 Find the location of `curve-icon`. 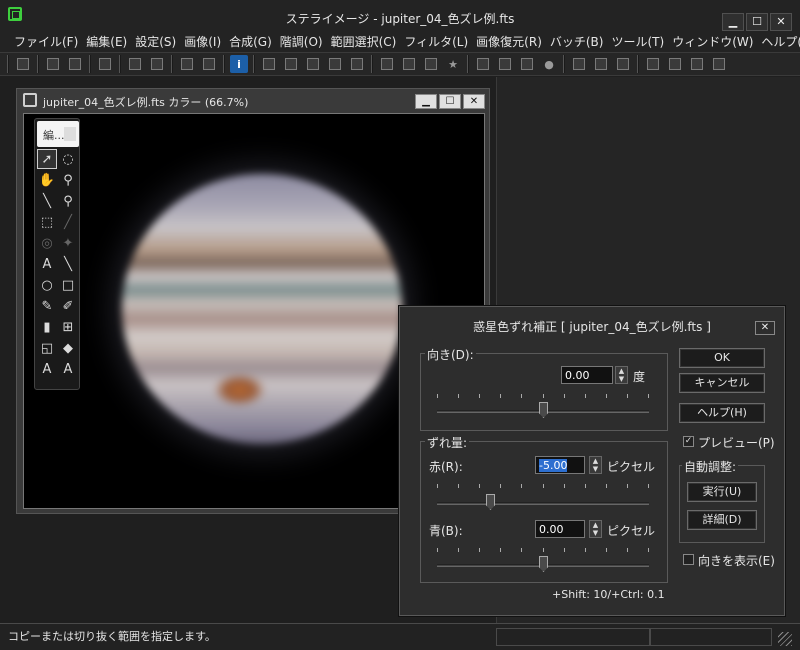

curve-icon is located at coordinates (291, 64).